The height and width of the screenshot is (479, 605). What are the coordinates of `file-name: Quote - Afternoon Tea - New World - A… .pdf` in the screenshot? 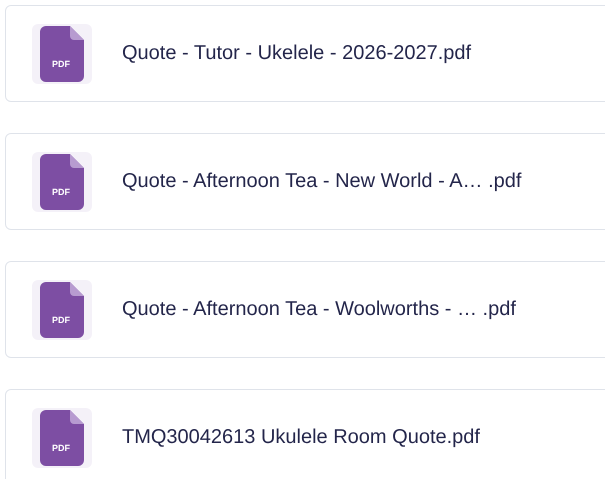 It's located at (322, 181).